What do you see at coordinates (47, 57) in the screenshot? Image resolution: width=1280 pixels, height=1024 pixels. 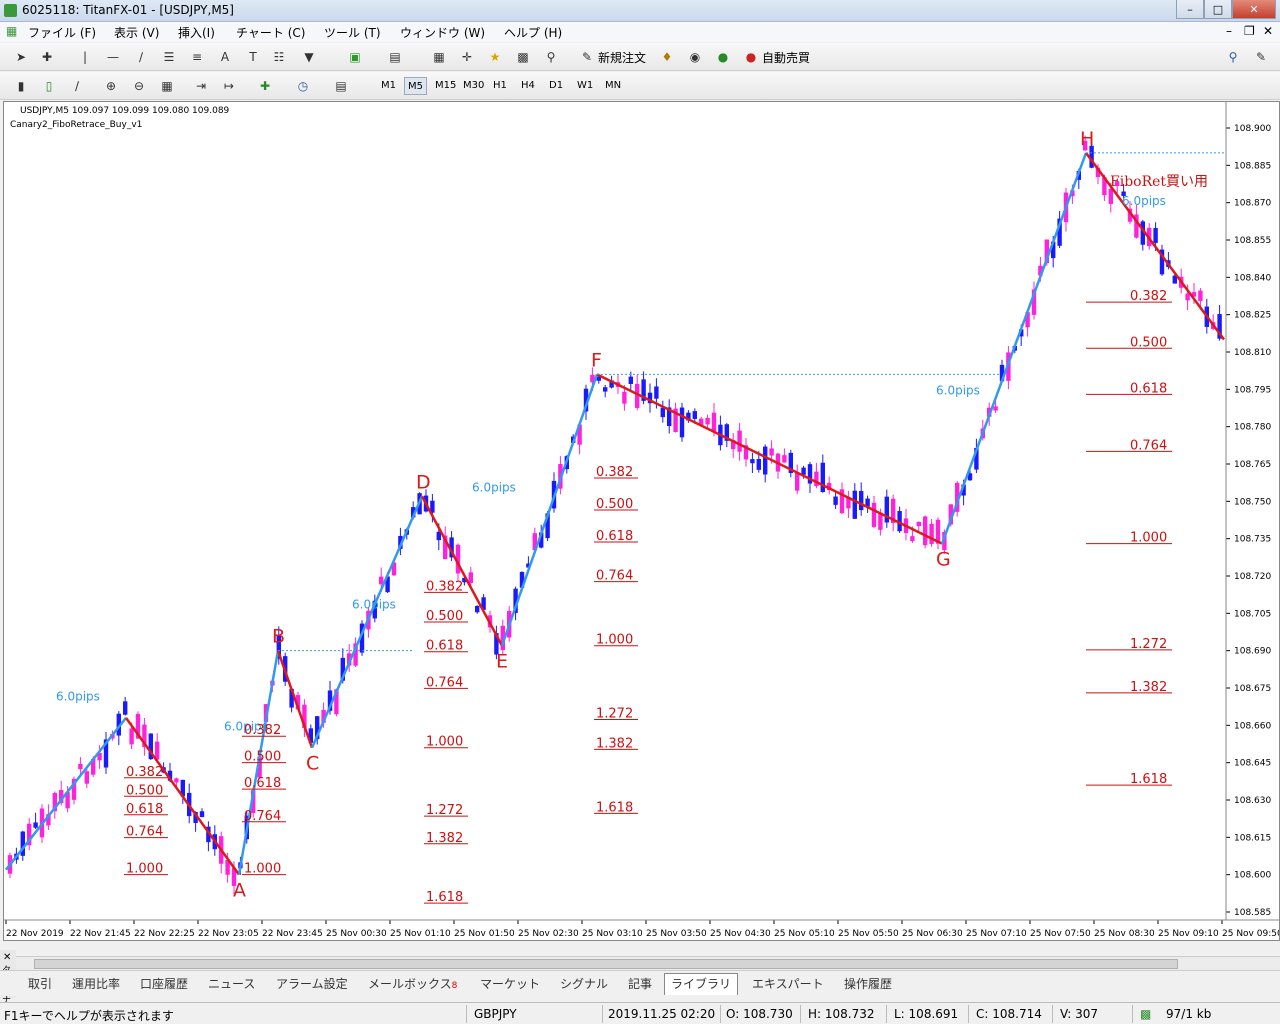 I see `crosshair-icon: ✚` at bounding box center [47, 57].